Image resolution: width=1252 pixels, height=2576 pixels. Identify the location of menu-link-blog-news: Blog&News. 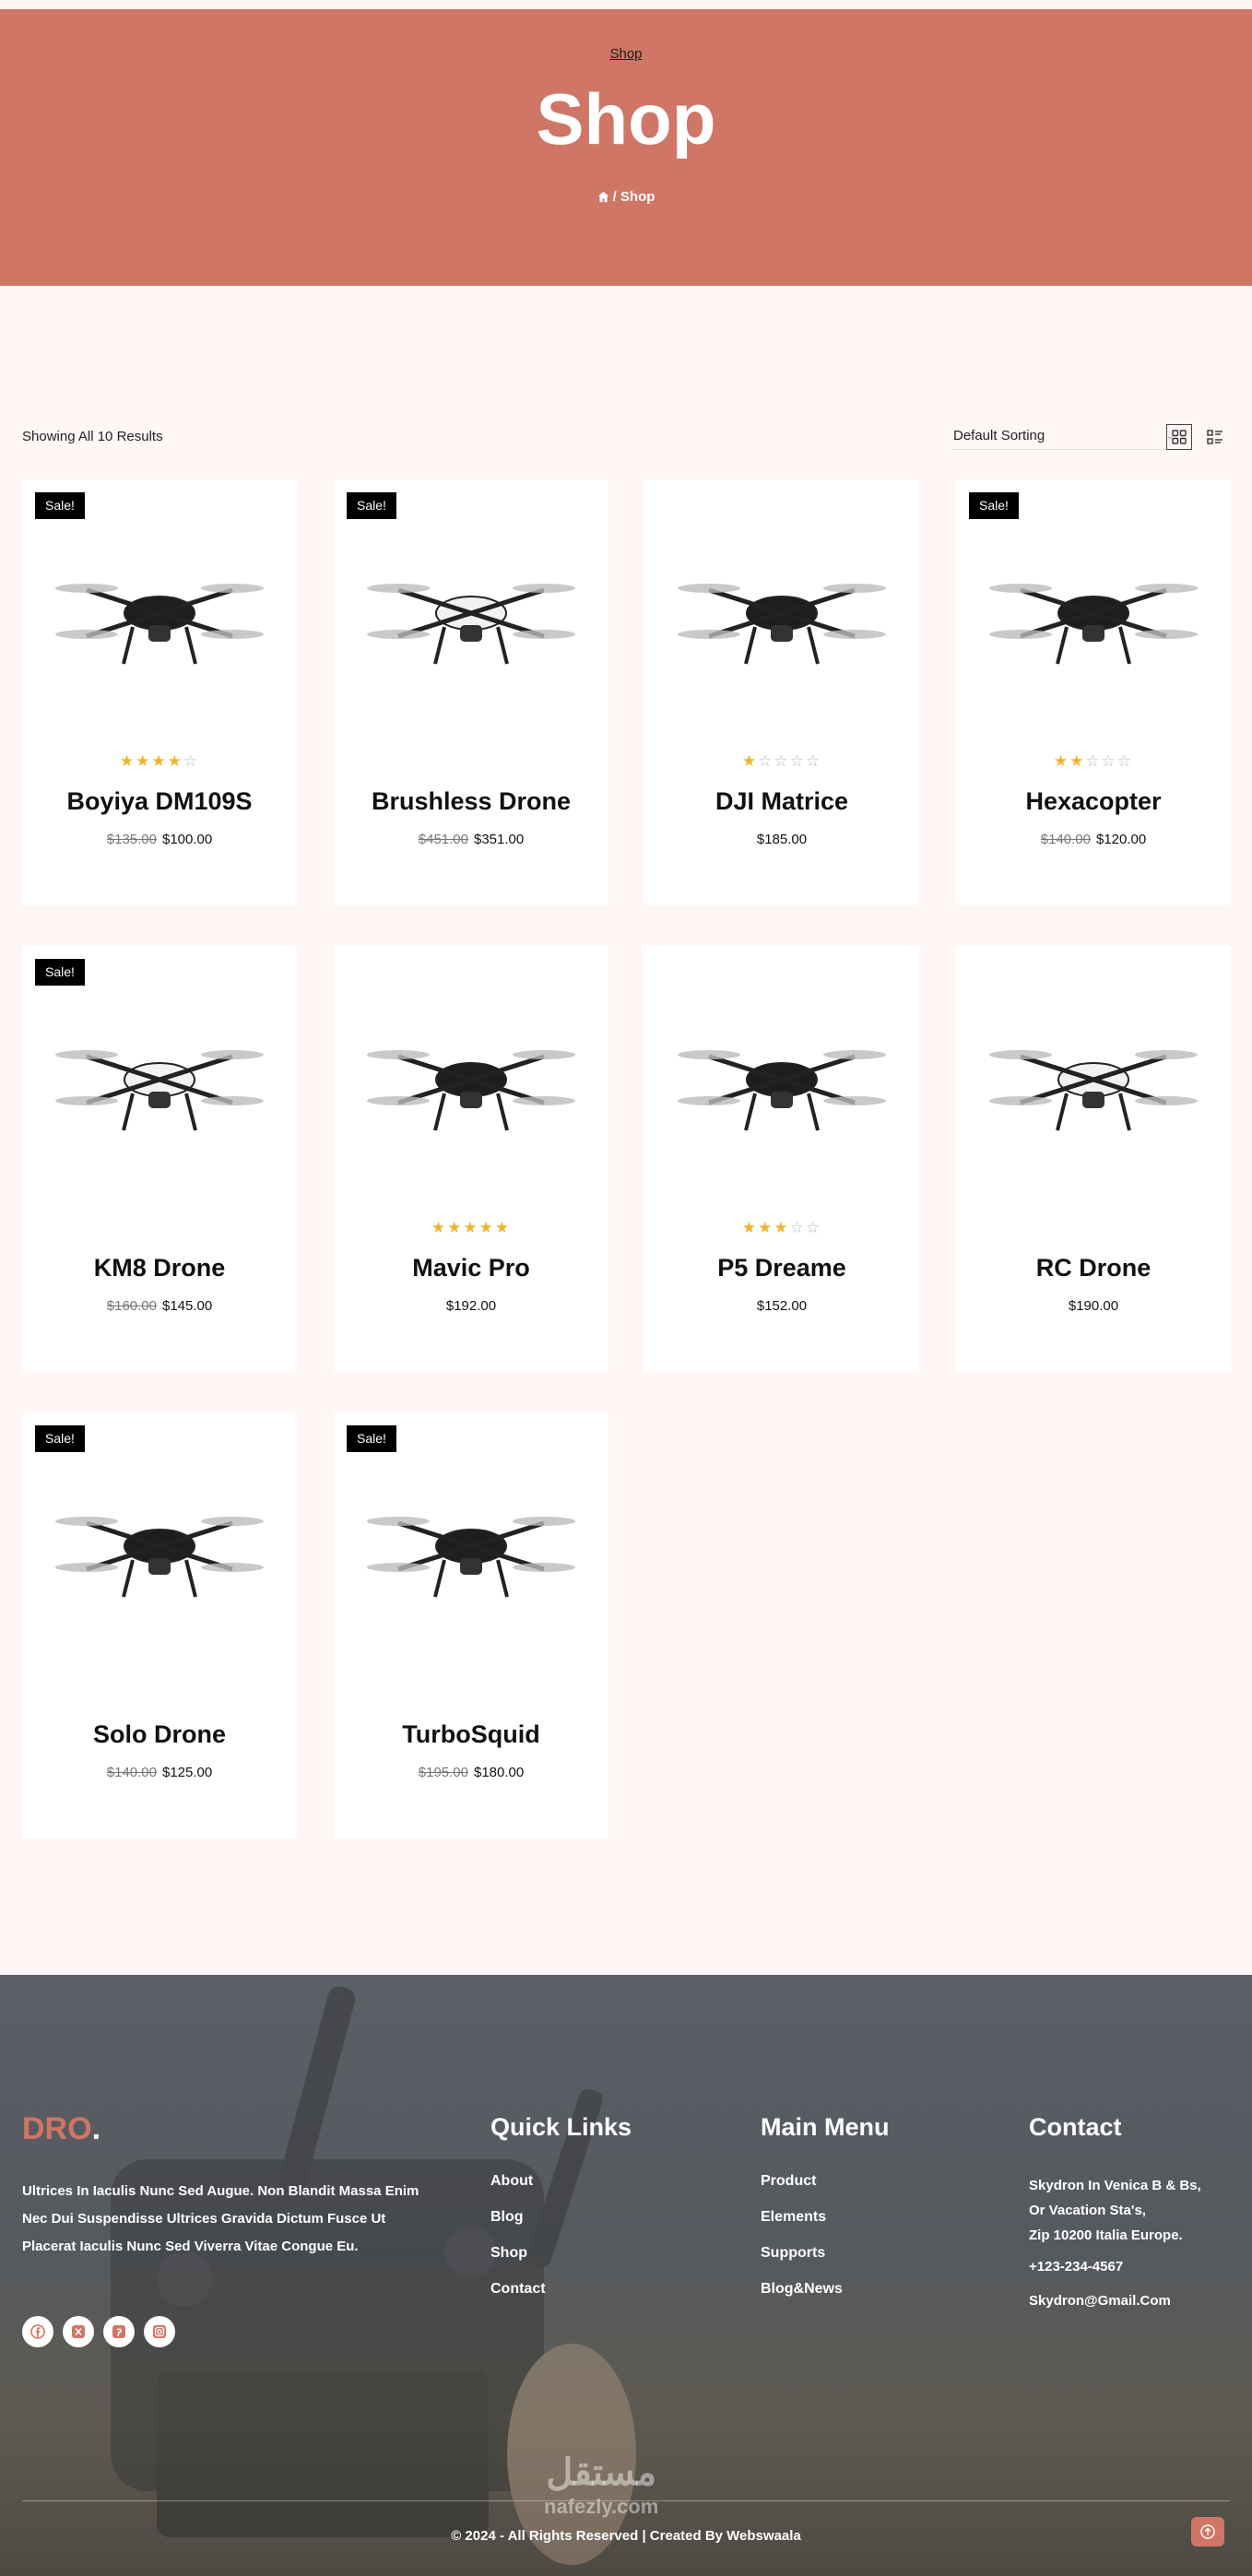
(825, 2299).